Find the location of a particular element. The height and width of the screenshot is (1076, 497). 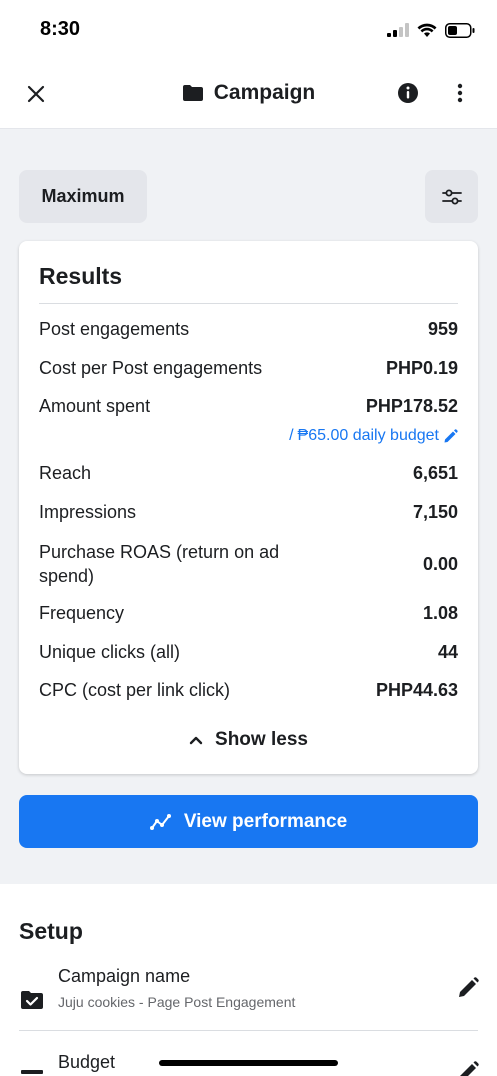

view-performance-button: View performance is located at coordinates (248, 821).